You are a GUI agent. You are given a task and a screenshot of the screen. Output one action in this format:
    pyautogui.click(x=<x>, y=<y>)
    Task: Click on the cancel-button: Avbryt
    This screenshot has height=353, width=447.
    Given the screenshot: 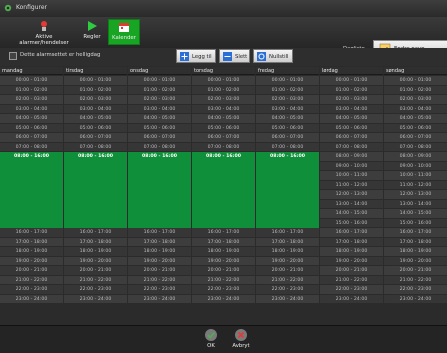 What is the action you would take?
    pyautogui.click(x=241, y=340)
    